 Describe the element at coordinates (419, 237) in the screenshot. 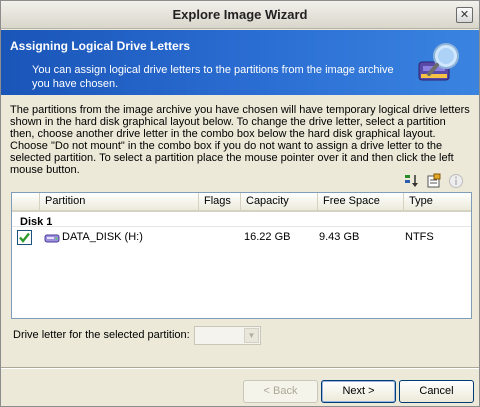

I see `partition-type: NTFS` at that location.